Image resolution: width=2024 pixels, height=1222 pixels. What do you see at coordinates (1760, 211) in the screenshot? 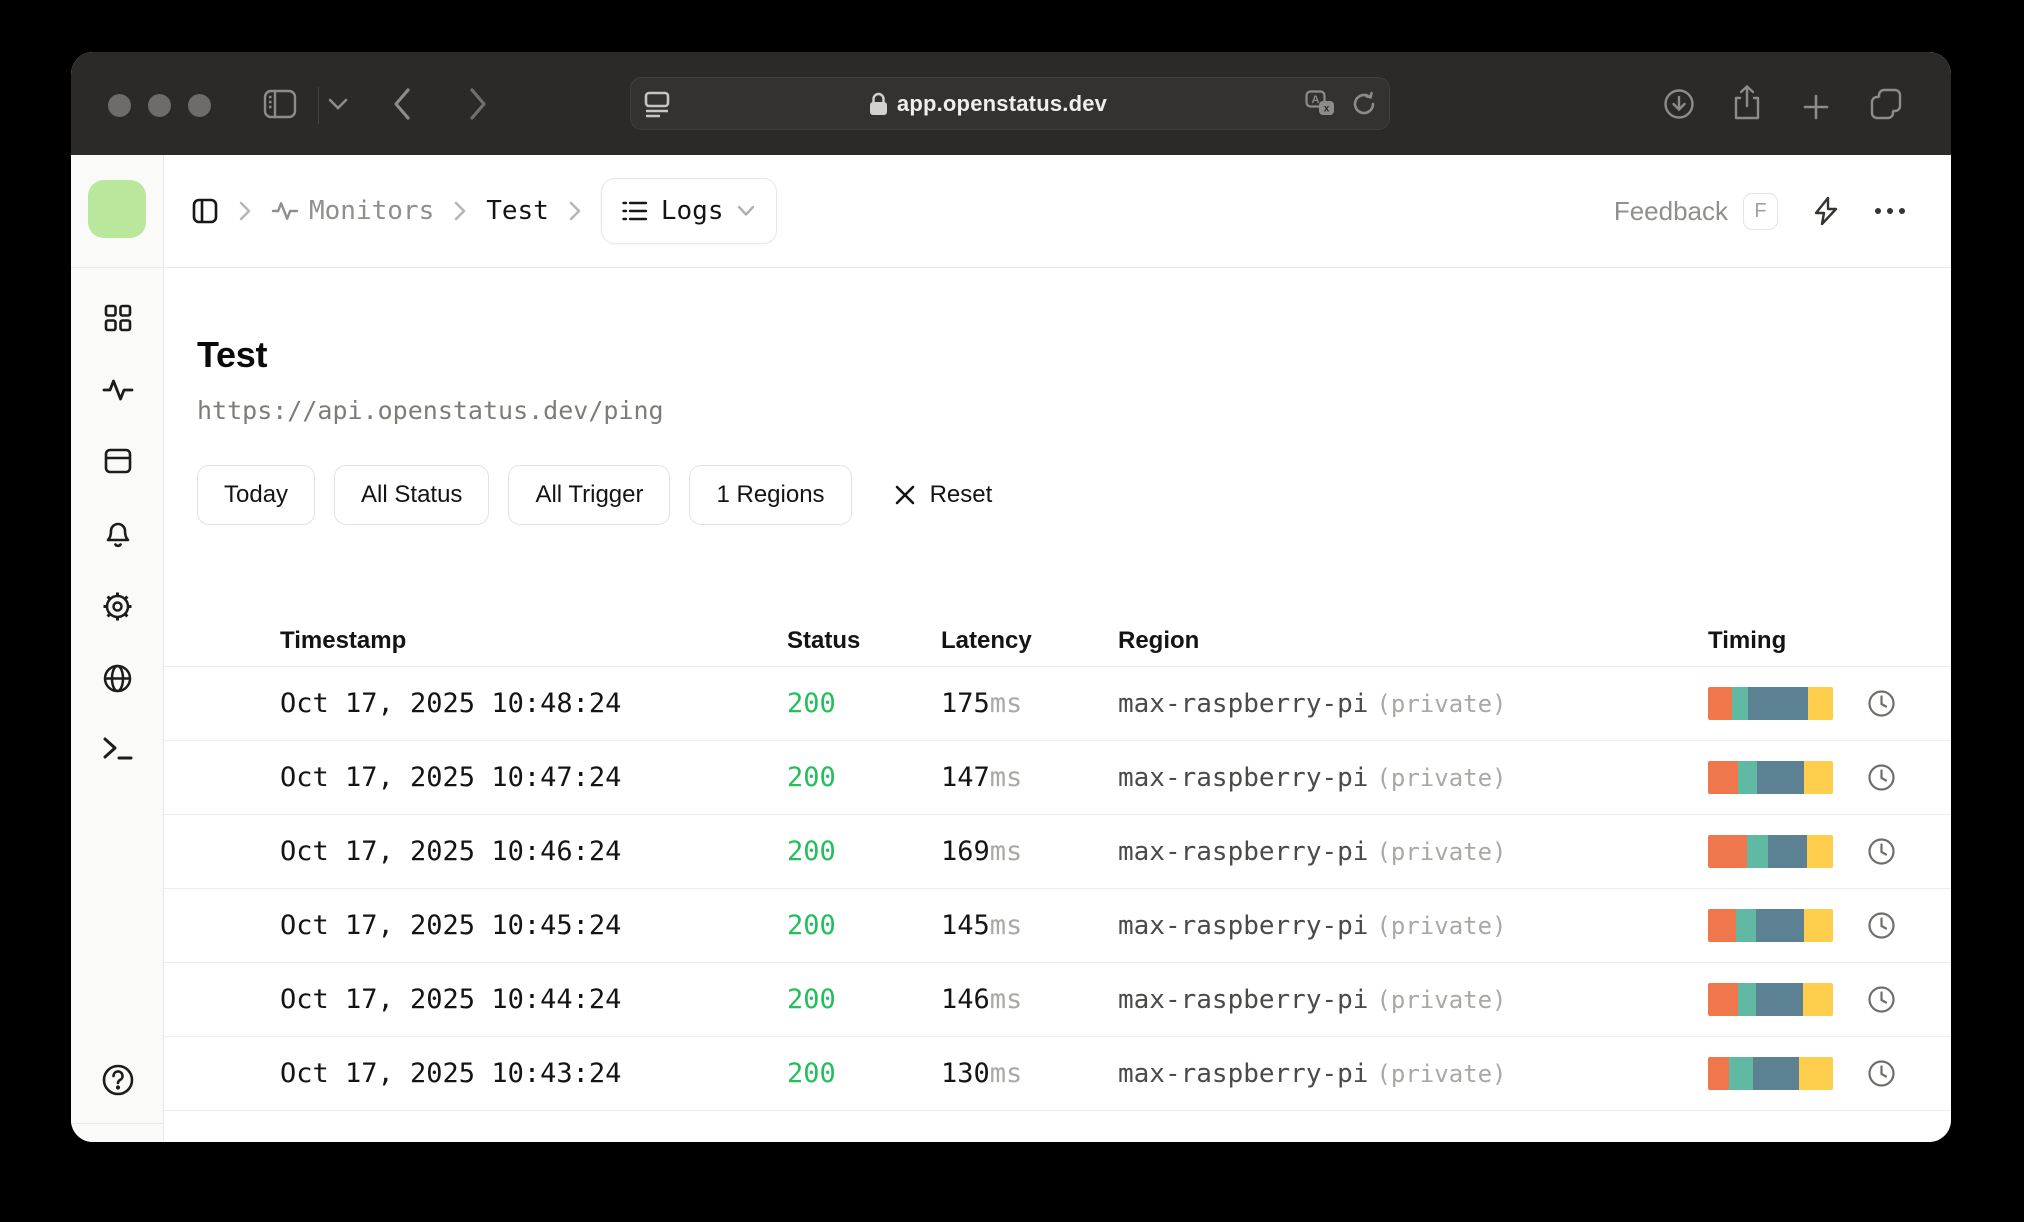
I see `feedback-shortcut-key: F` at bounding box center [1760, 211].